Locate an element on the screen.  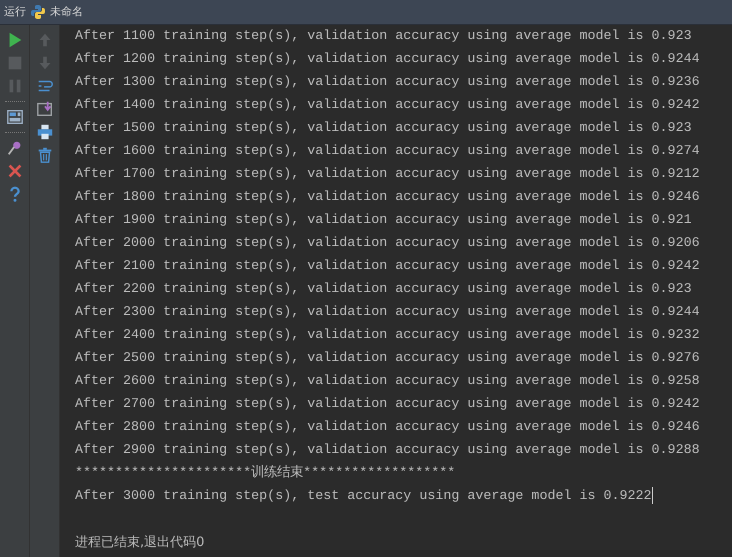
console-line: After 1500 training step(s), validation accuracy using average model is 0.923 is located at coordinates (383, 128).